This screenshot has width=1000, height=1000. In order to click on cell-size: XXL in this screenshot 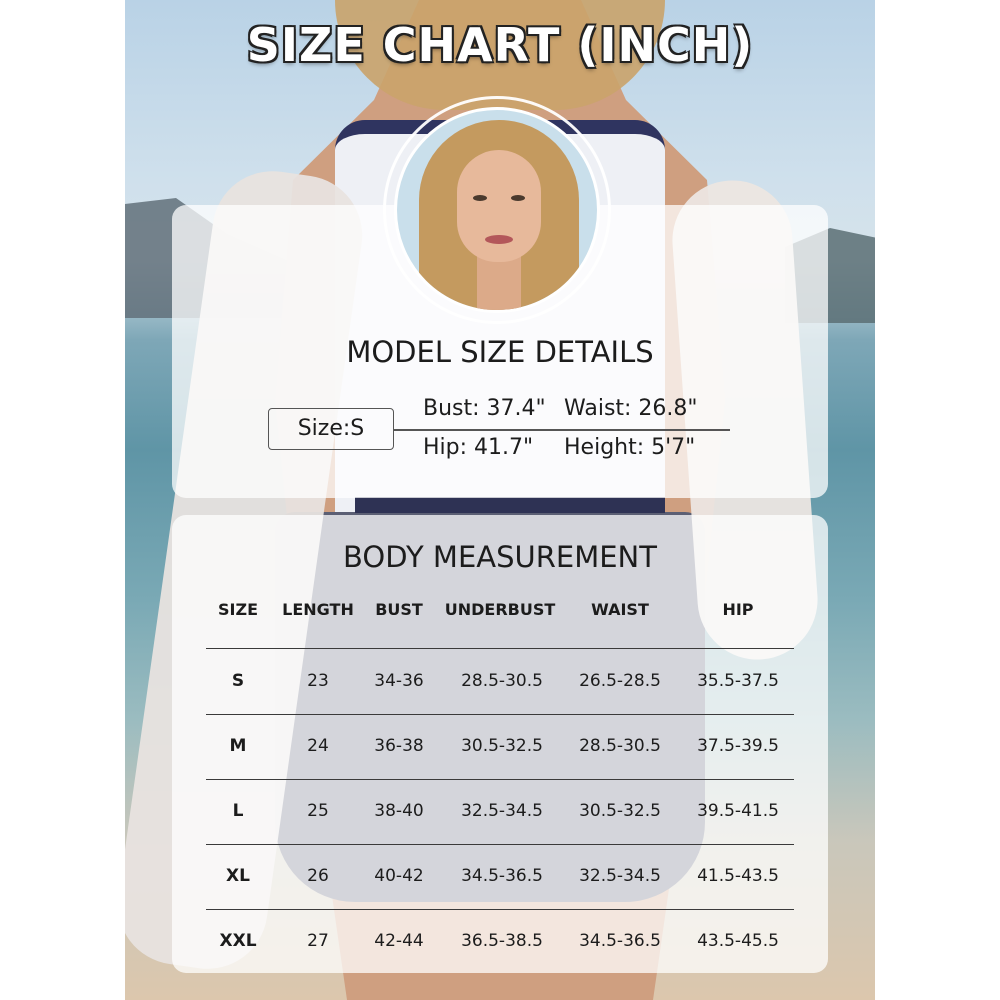, I will do `click(238, 941)`.